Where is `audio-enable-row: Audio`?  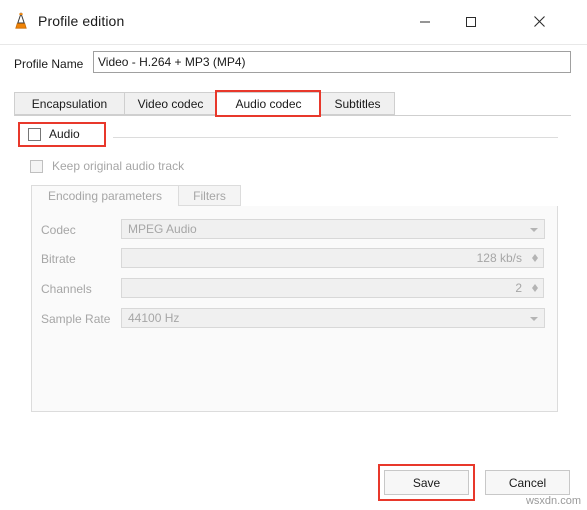
audio-enable-row: Audio is located at coordinates (54, 134).